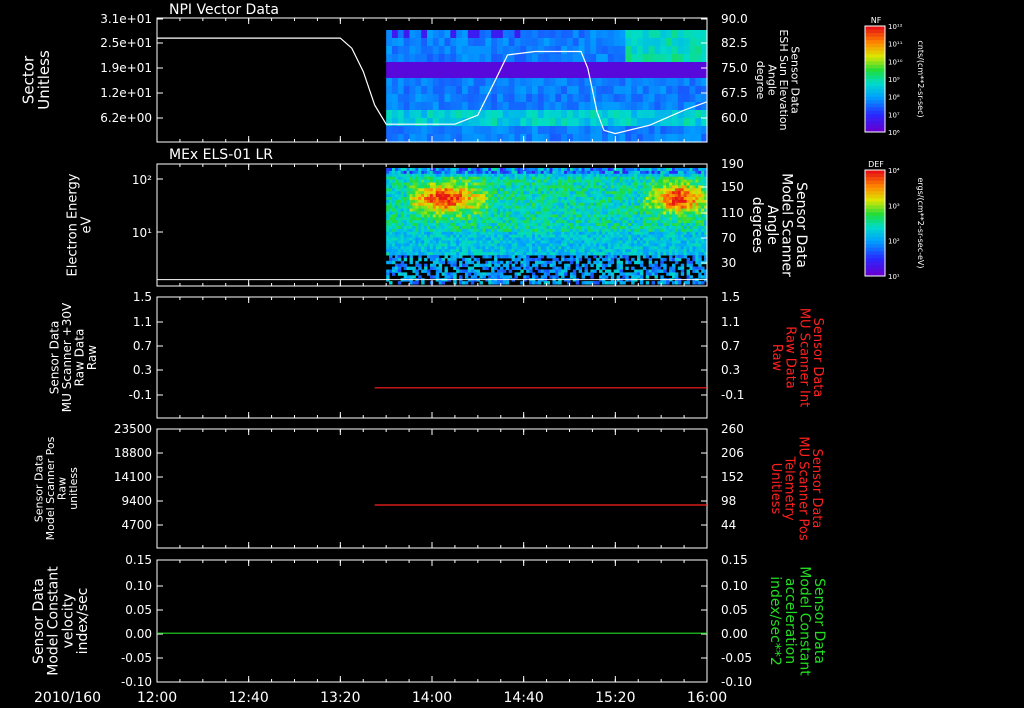 Image resolution: width=1024 pixels, height=708 pixels. What do you see at coordinates (875, 256) in the screenshot?
I see `colorbar-2-segment` at bounding box center [875, 256].